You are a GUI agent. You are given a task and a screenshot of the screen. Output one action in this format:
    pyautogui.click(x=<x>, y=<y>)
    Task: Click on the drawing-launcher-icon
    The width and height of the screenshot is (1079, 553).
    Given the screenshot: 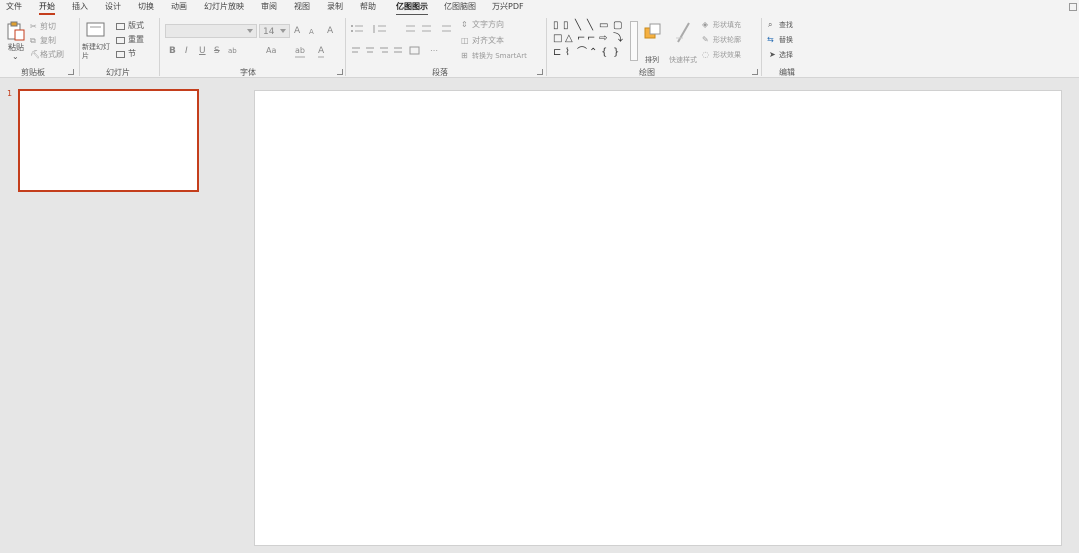 What is the action you would take?
    pyautogui.click(x=755, y=72)
    